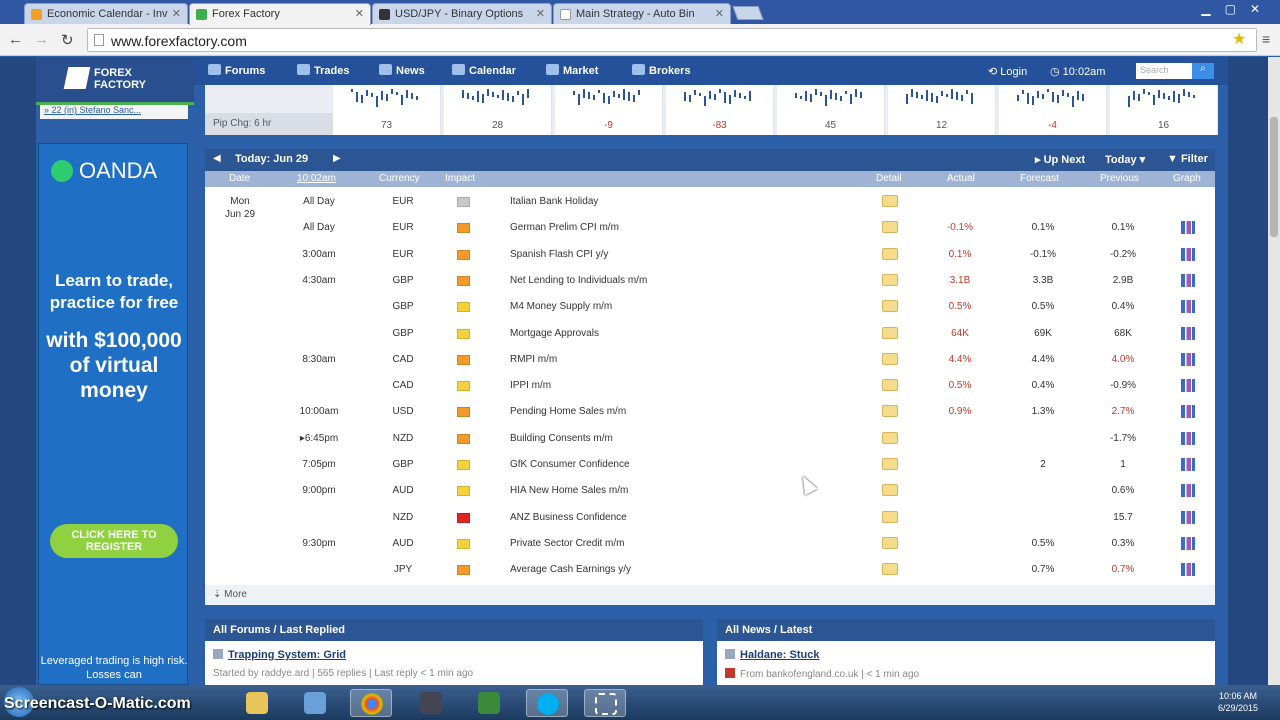  What do you see at coordinates (605, 703) in the screenshot?
I see `taskbar-recorder` at bounding box center [605, 703].